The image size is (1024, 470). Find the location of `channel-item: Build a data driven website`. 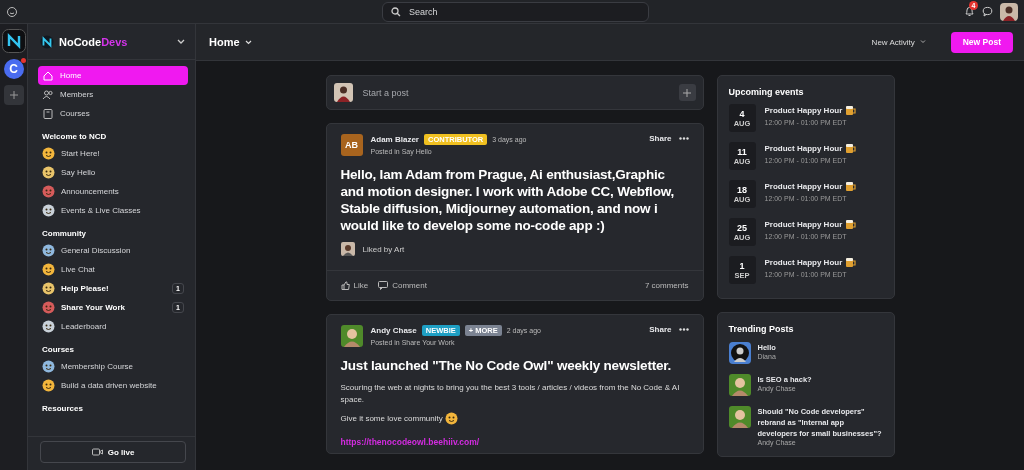

channel-item: Build a data driven website is located at coordinates (113, 385).